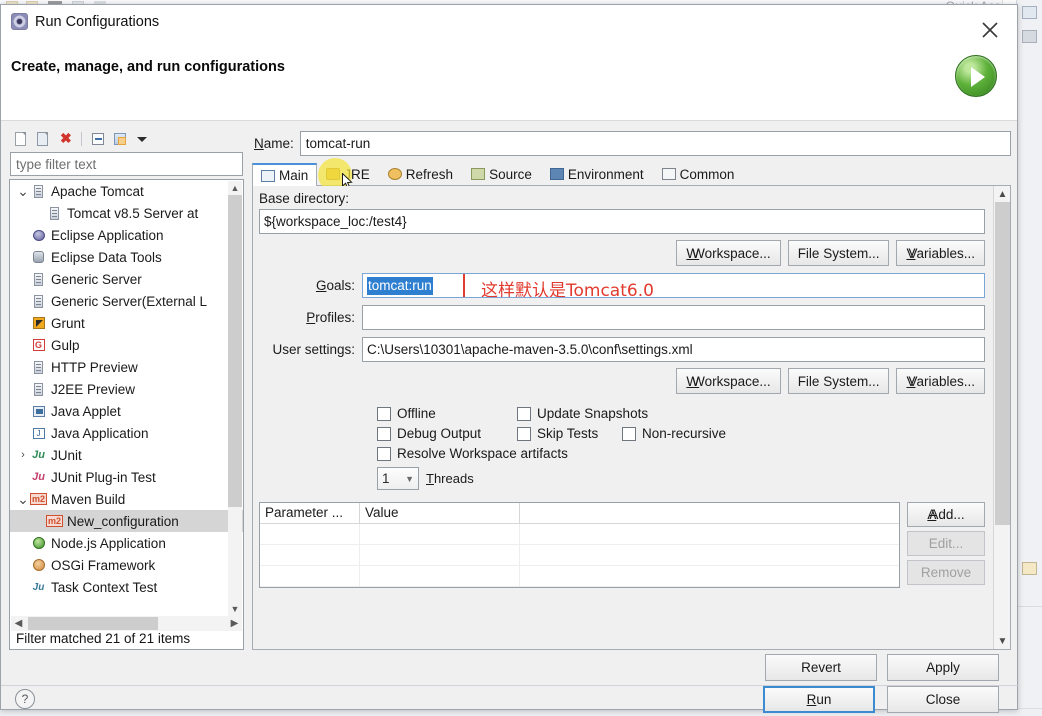  What do you see at coordinates (990, 30) in the screenshot?
I see `close-icon` at bounding box center [990, 30].